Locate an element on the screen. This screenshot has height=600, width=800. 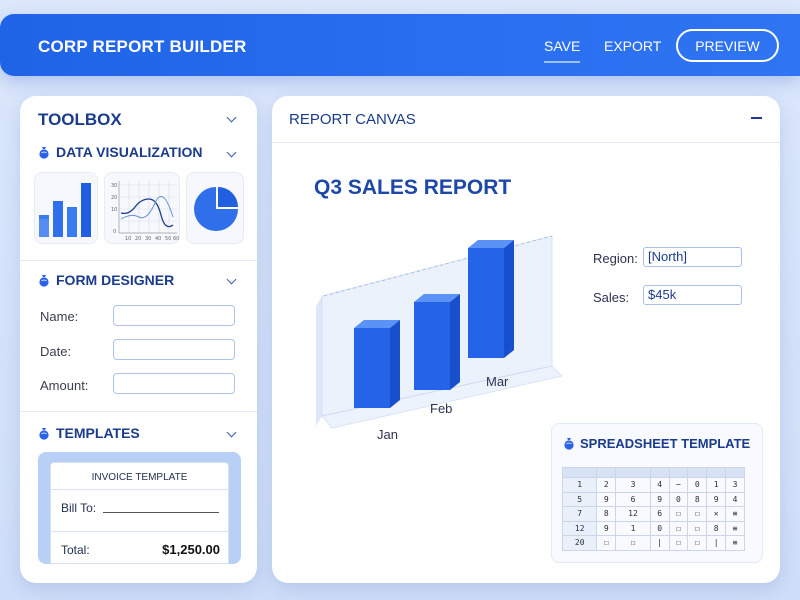
date-field is located at coordinates (174, 349).